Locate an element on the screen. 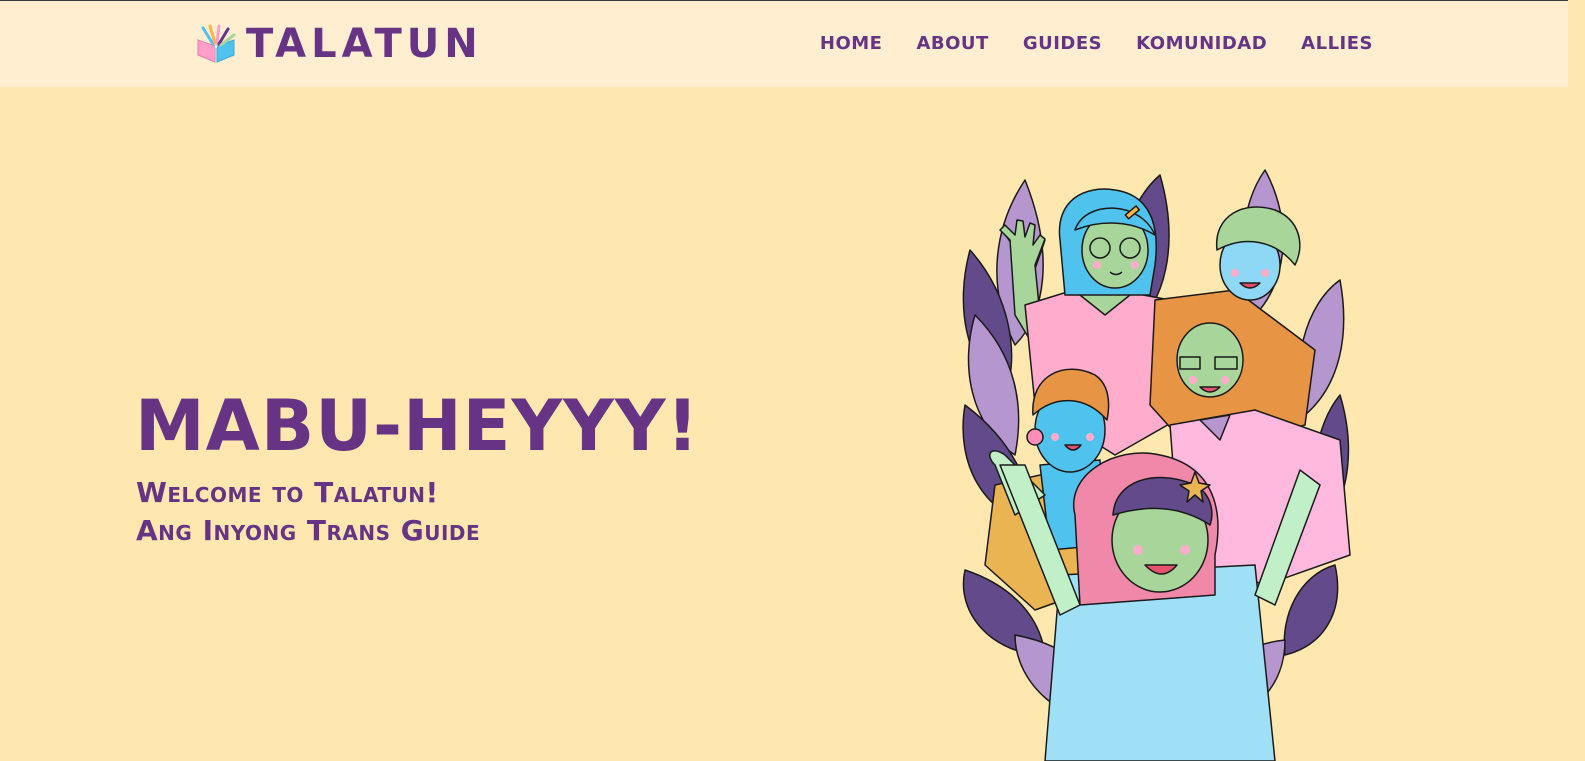  brand-logo: TALATUN is located at coordinates (339, 44).